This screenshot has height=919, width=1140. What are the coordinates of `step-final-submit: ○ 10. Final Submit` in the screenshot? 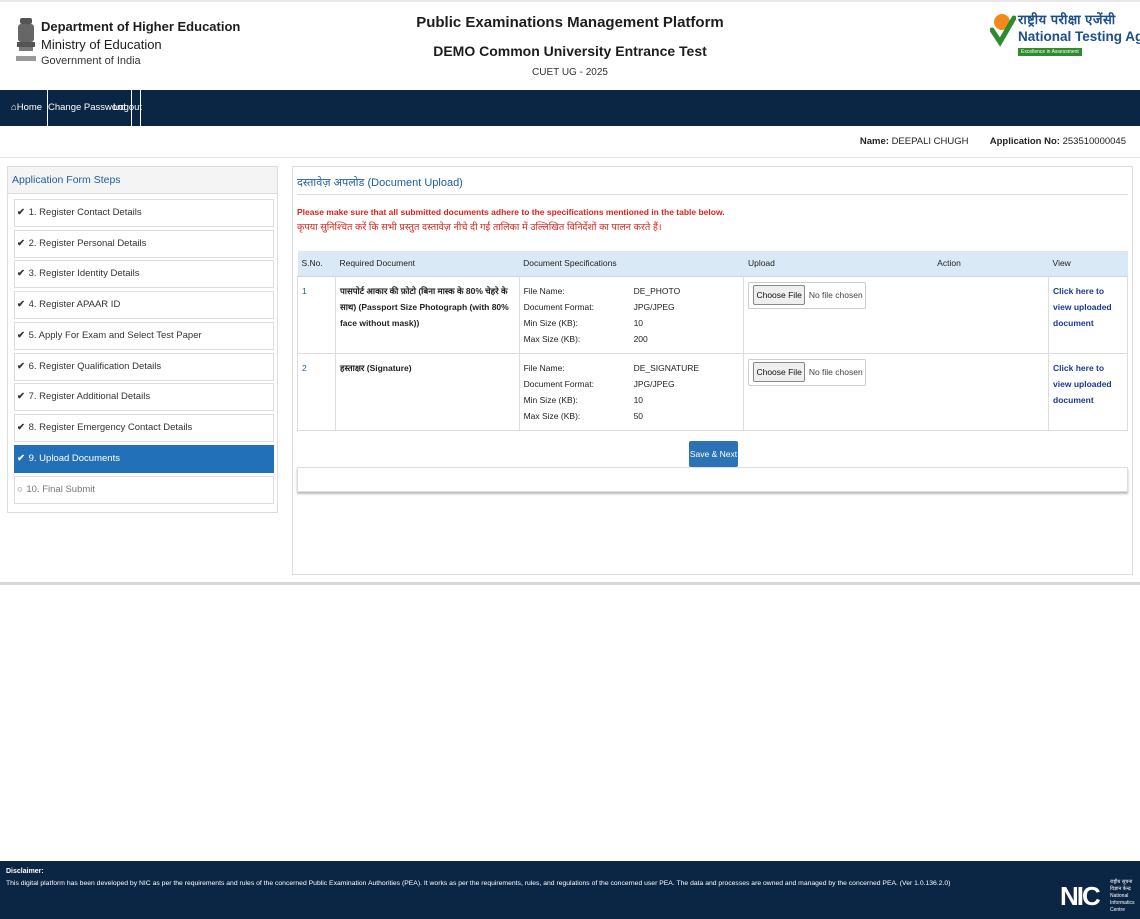 It's located at (144, 490).